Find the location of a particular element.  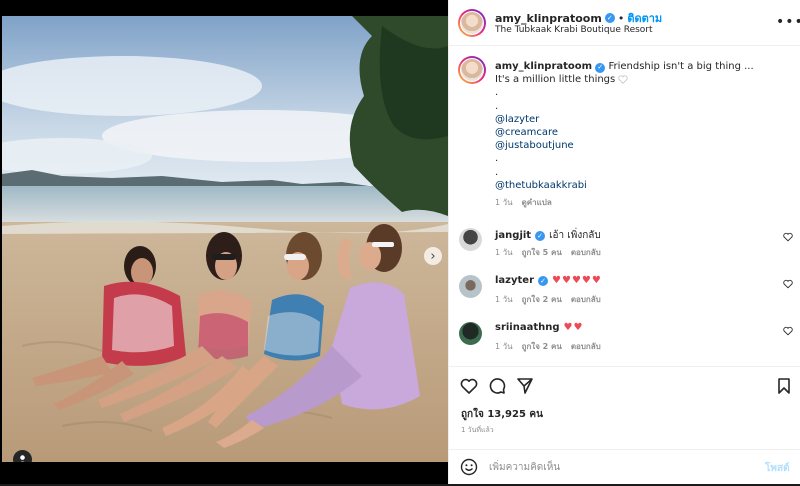

comment-composer: โพสต์ is located at coordinates (624, 467).